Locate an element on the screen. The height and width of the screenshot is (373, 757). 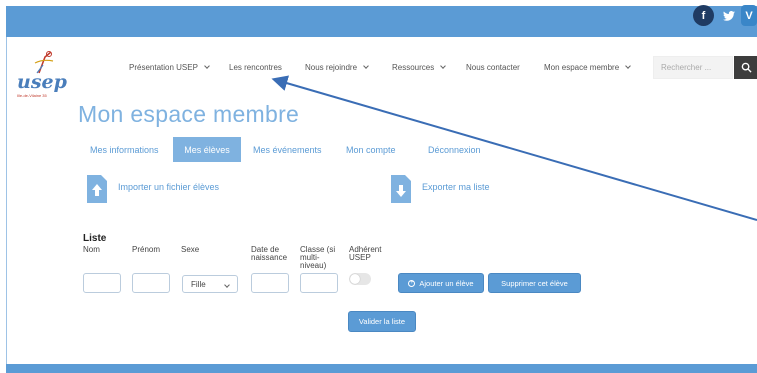
column-label-line: naissance is located at coordinates (269, 257).